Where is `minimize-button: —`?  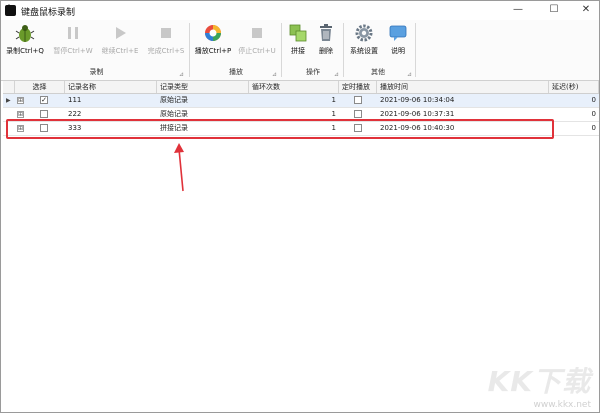
minimize-button: — is located at coordinates (518, 10).